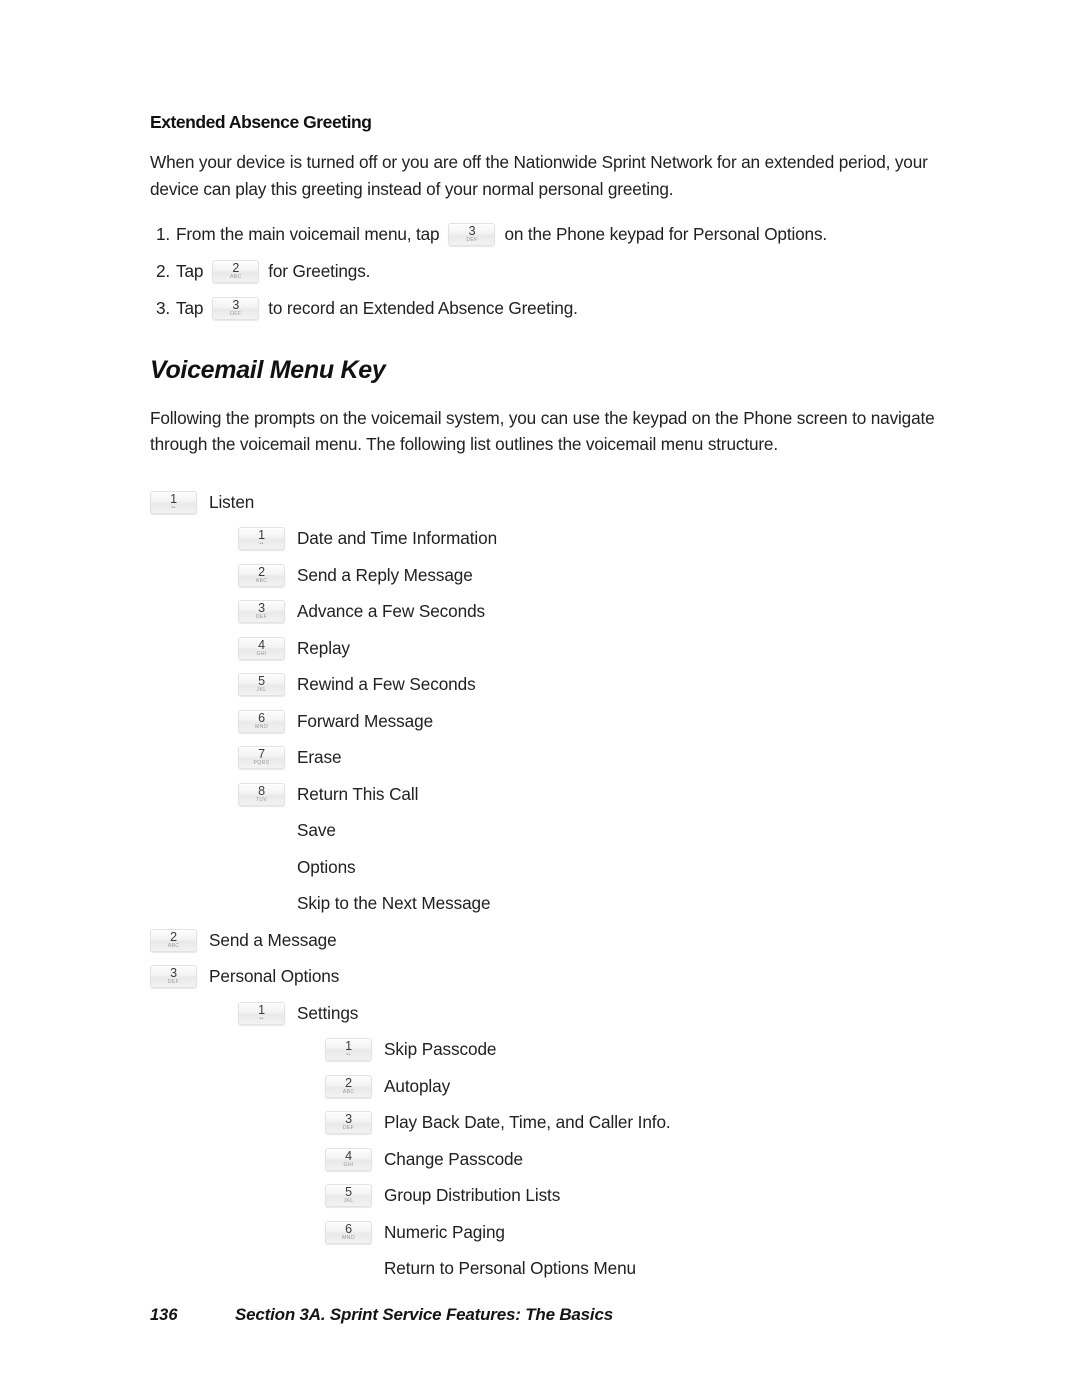 This screenshot has width=1080, height=1397. What do you see at coordinates (163, 308) in the screenshot?
I see `step-number: 3.` at bounding box center [163, 308].